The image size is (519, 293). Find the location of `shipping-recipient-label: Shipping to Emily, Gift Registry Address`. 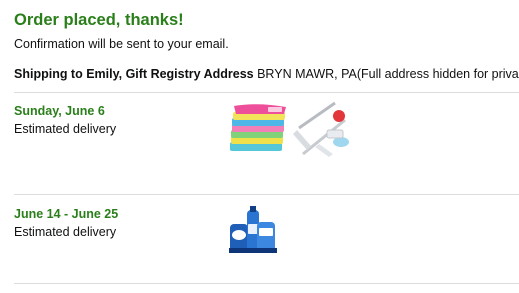

shipping-recipient-label: Shipping to Emily, Gift Registry Address is located at coordinates (134, 74).